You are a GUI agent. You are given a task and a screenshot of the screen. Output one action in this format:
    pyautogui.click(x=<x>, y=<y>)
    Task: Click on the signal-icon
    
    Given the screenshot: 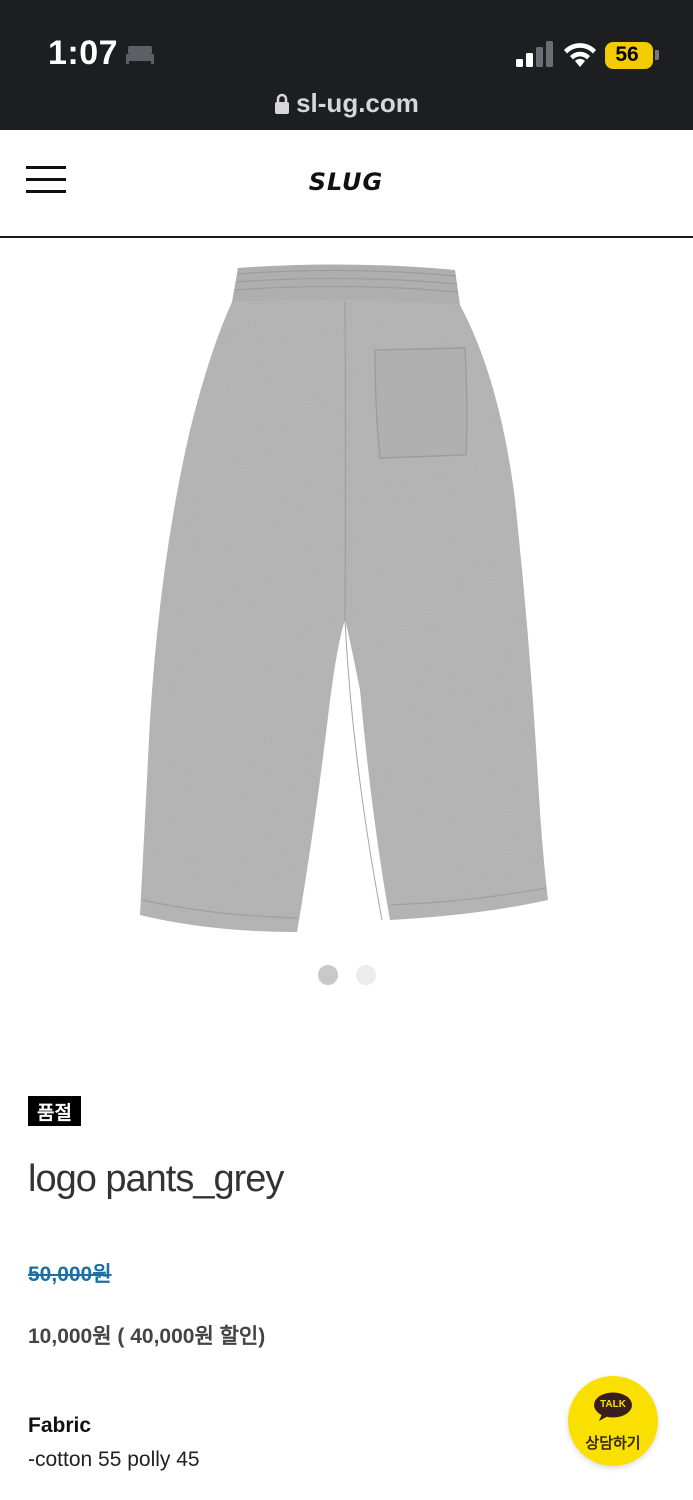 What is the action you would take?
    pyautogui.click(x=534, y=54)
    